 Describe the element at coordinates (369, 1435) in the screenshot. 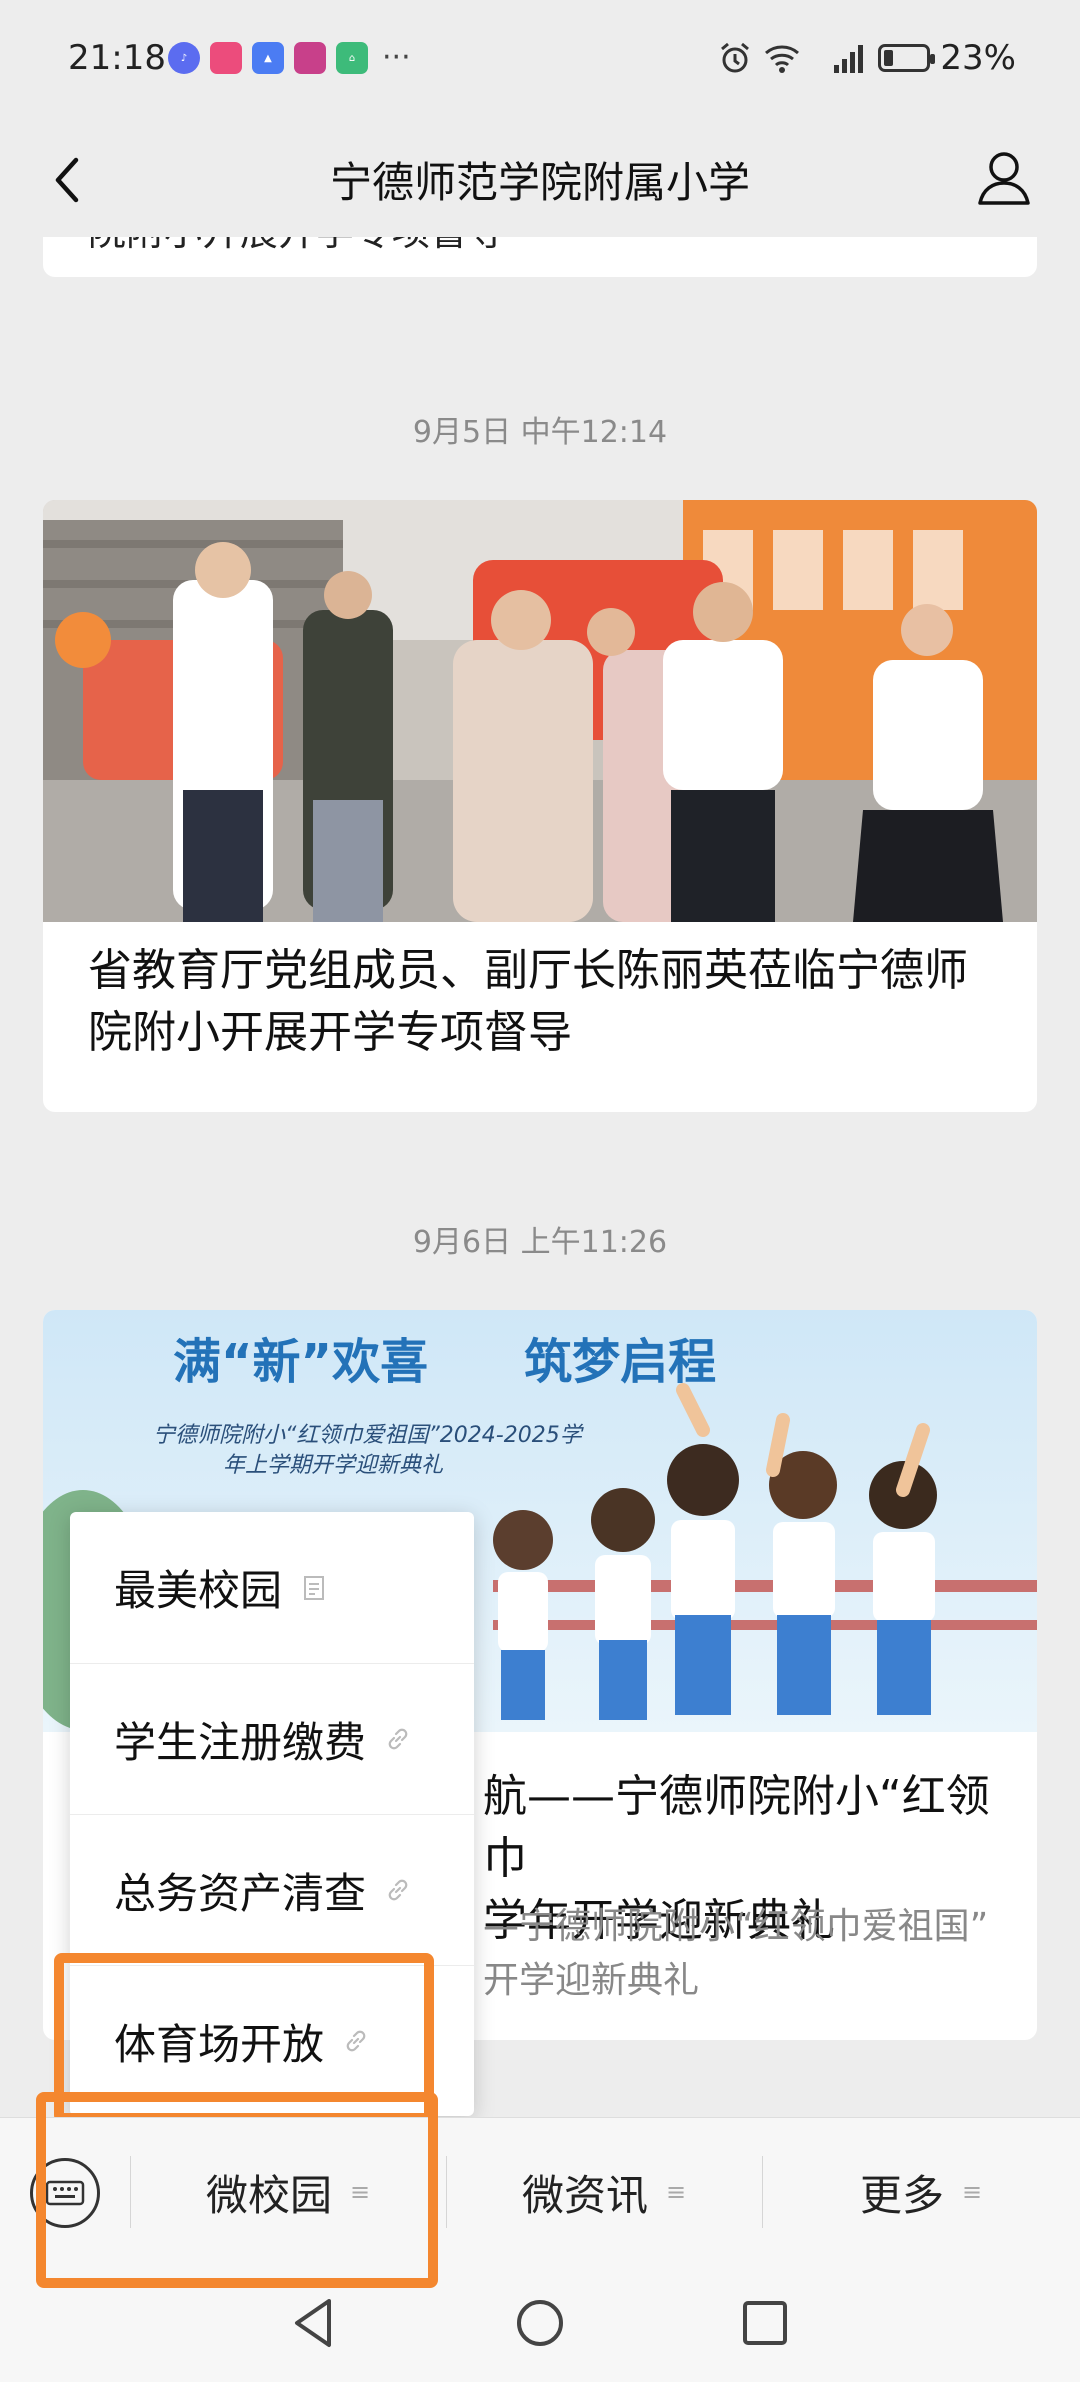

I see `banner-subtitle: 宁德师院附小“红领巾爱祖国”2024-2025学` at that location.